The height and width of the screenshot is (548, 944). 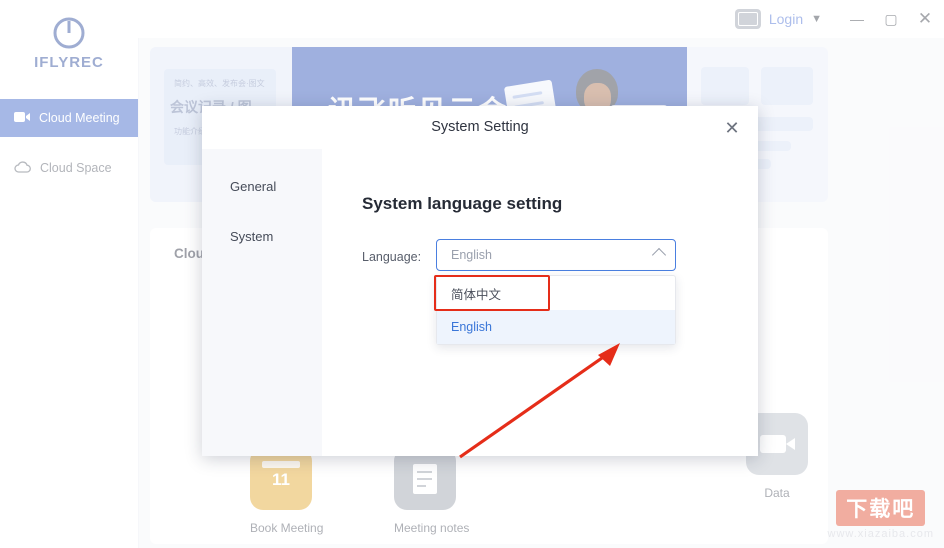 I want to click on login-label: Login, so click(x=786, y=19).